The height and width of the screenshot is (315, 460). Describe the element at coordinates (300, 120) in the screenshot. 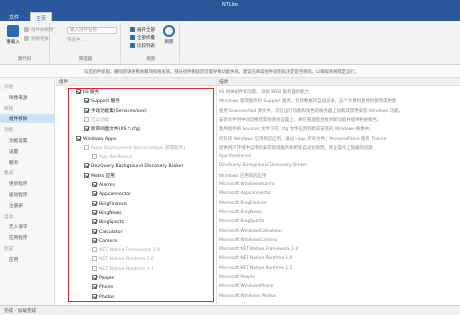

I see `description-cell: 安装文件时中间切换到其他系统设置上，将在管理后台找到新功能并提供相关服务。` at that location.